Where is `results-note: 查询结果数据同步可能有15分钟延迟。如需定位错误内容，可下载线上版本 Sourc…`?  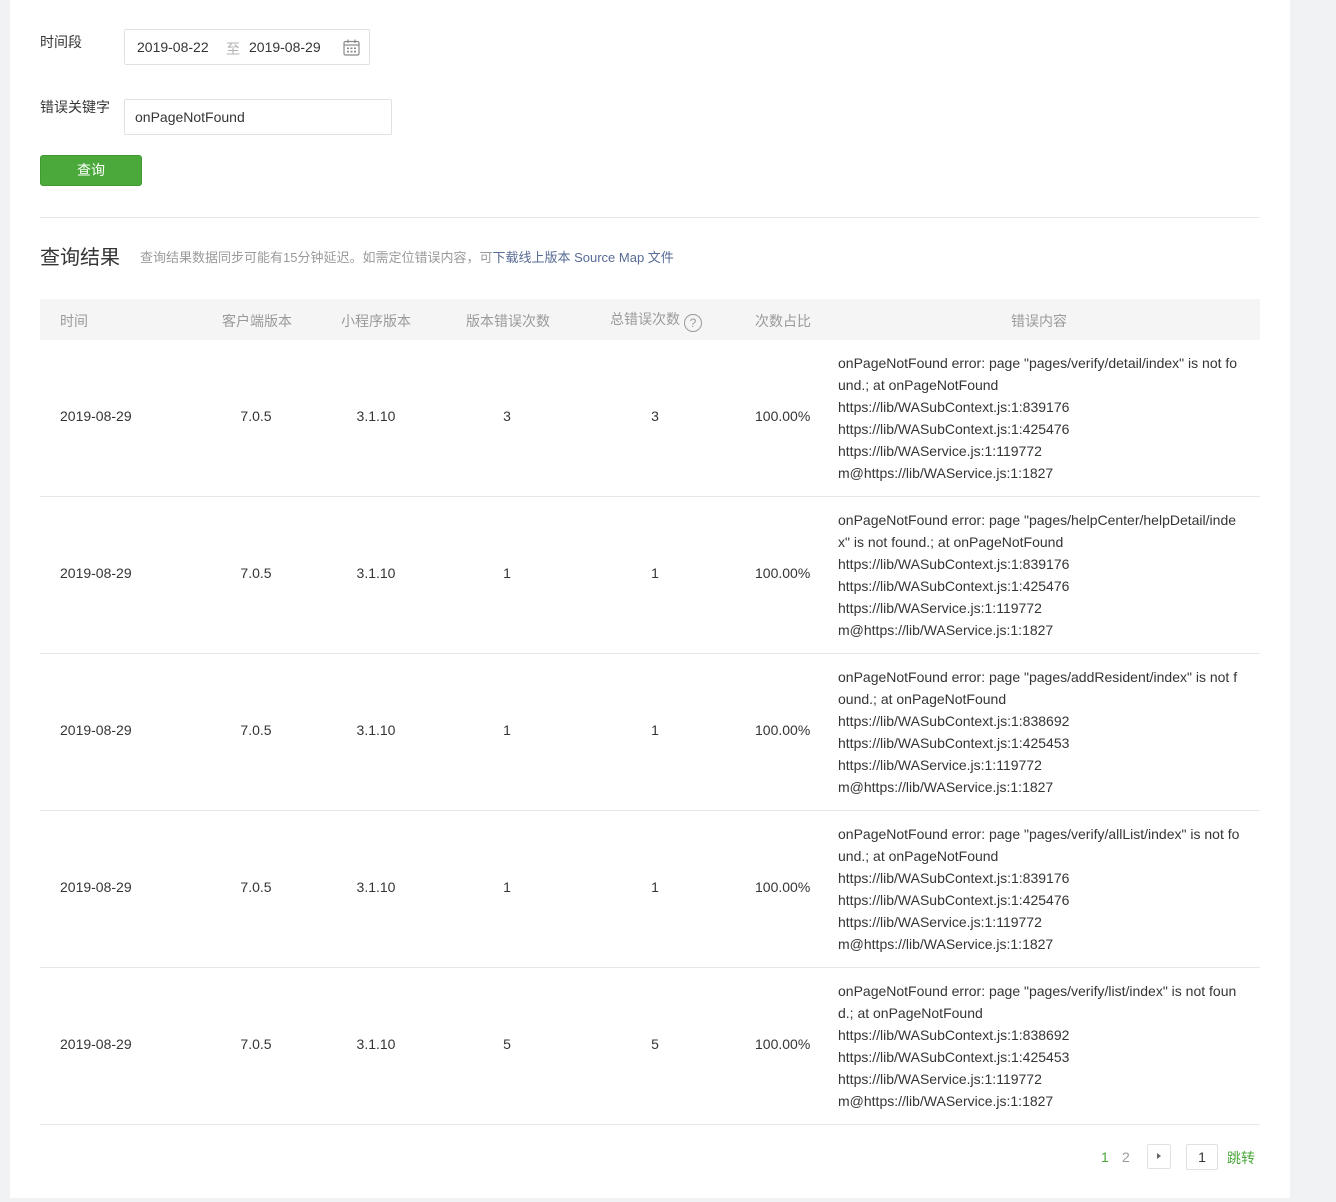
results-note: 查询结果数据同步可能有15分钟延迟。如需定位错误内容，可下载线上版本 Sourc… is located at coordinates (407, 256).